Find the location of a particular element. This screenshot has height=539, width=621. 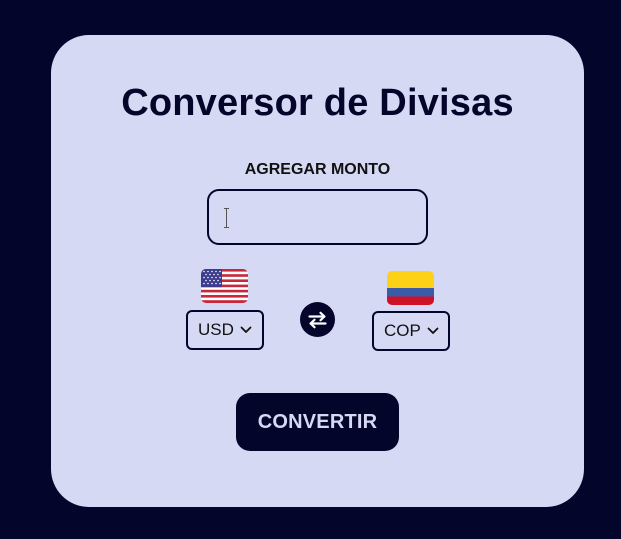

amount-label: AGREGAR MONTO is located at coordinates (317, 169).